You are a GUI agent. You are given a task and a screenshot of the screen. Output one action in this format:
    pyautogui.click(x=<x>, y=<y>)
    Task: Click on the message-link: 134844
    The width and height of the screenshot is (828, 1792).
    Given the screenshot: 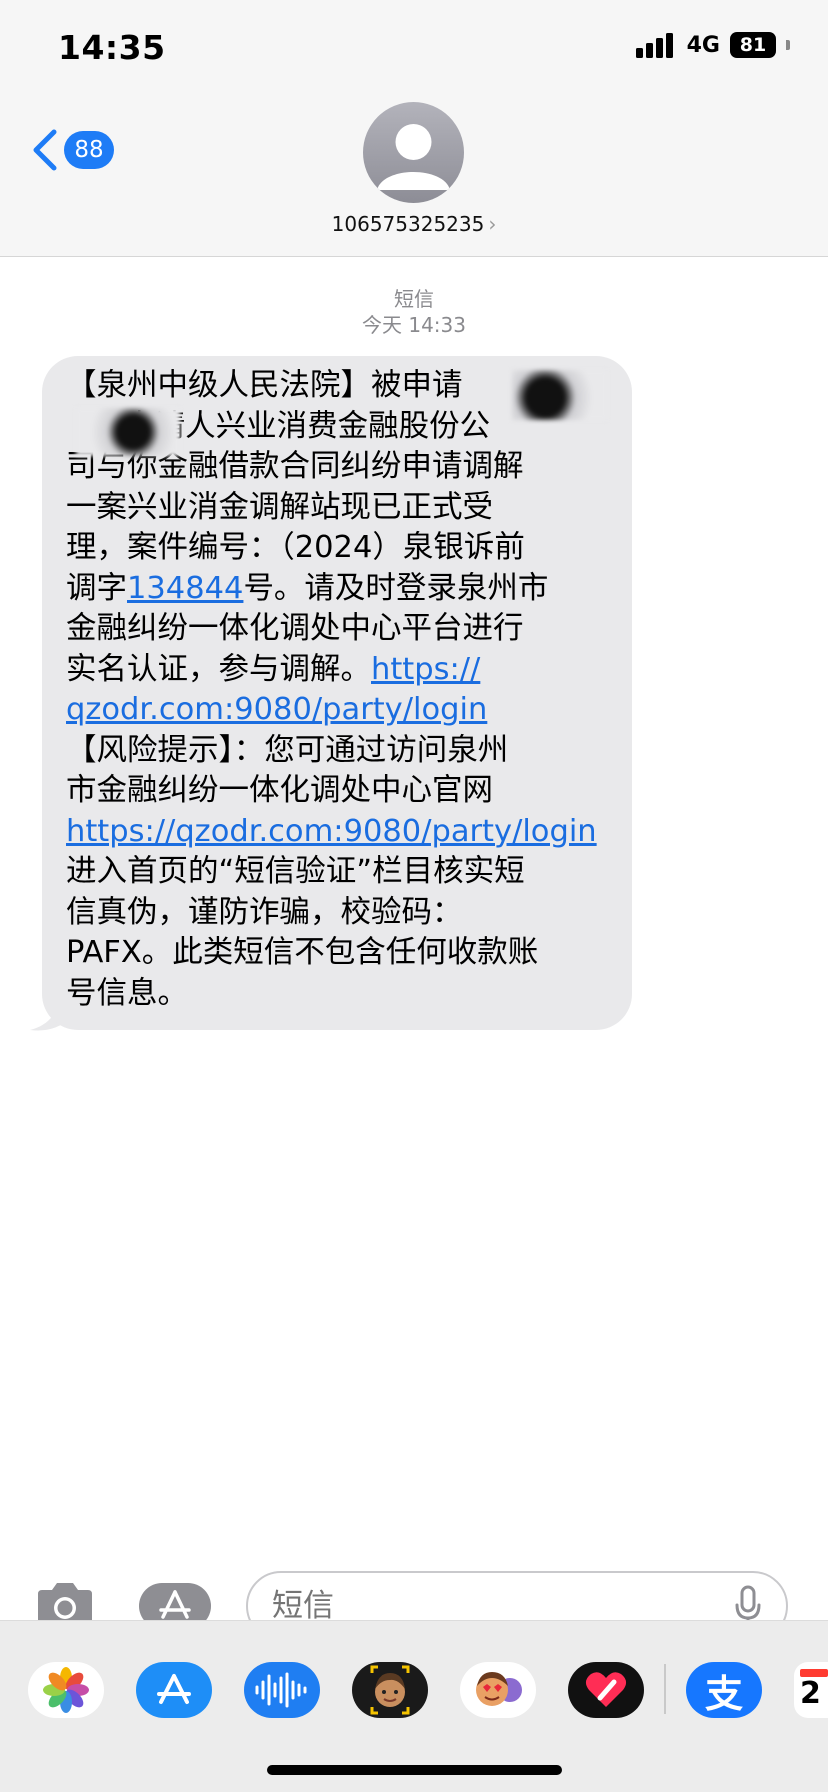 What is the action you would take?
    pyautogui.click(x=185, y=588)
    